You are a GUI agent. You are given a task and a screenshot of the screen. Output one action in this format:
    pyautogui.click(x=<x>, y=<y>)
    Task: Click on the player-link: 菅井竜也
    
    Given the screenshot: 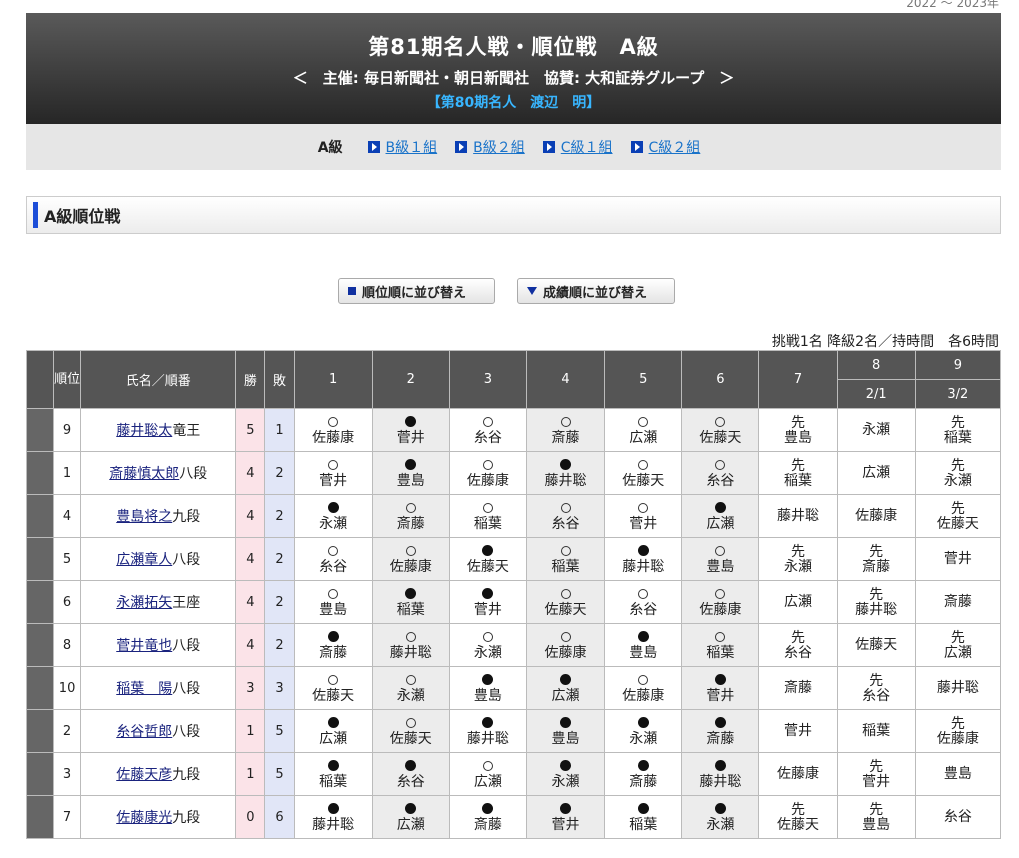 What is the action you would take?
    pyautogui.click(x=144, y=646)
    